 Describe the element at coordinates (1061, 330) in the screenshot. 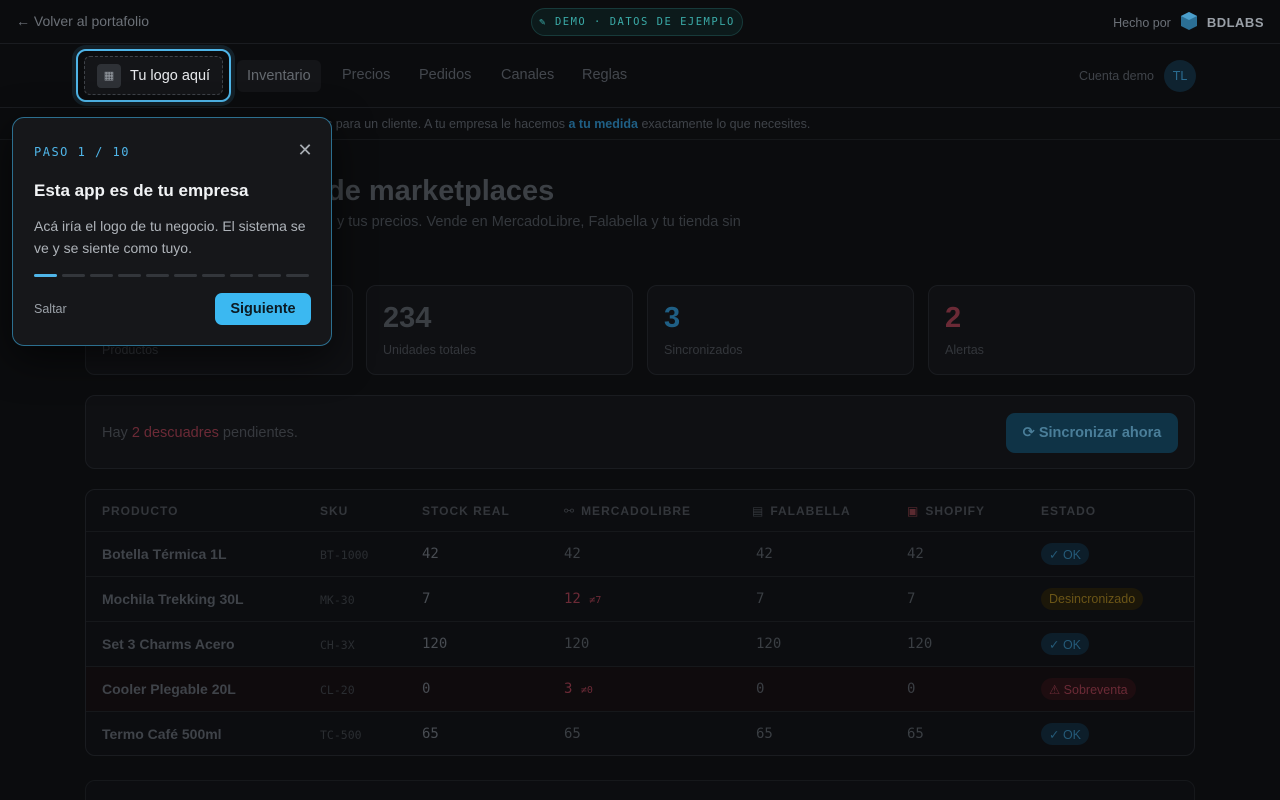

I see `stat-card-alerts: 2 Alertas` at that location.